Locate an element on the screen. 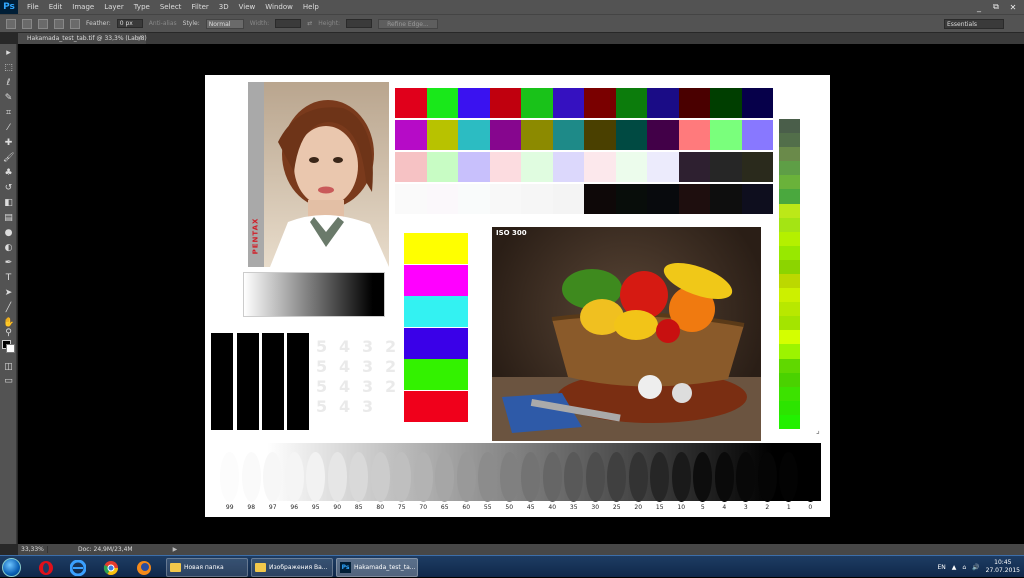 The height and width of the screenshot is (578, 1024). tone-label: 50 is located at coordinates (509, 507).